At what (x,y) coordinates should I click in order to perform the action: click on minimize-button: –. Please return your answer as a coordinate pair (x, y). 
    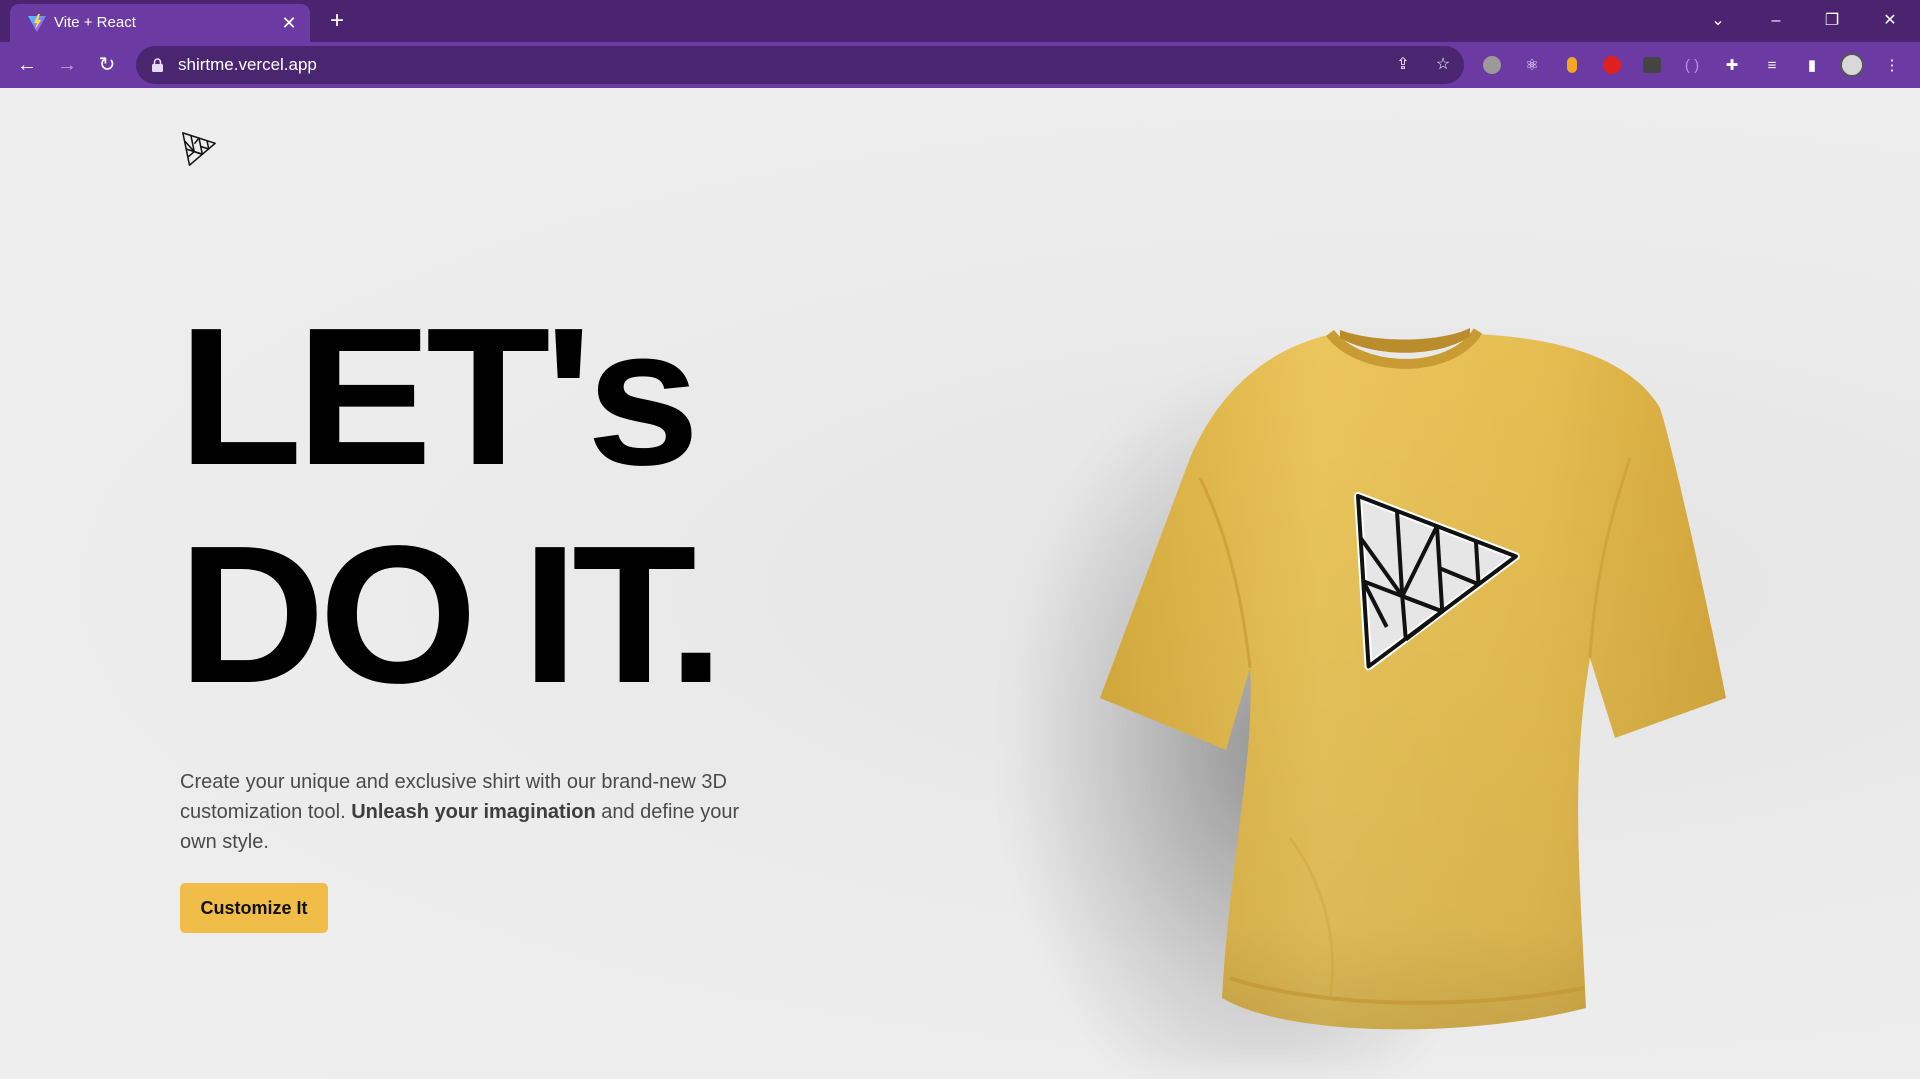
    Looking at the image, I should click on (1776, 21).